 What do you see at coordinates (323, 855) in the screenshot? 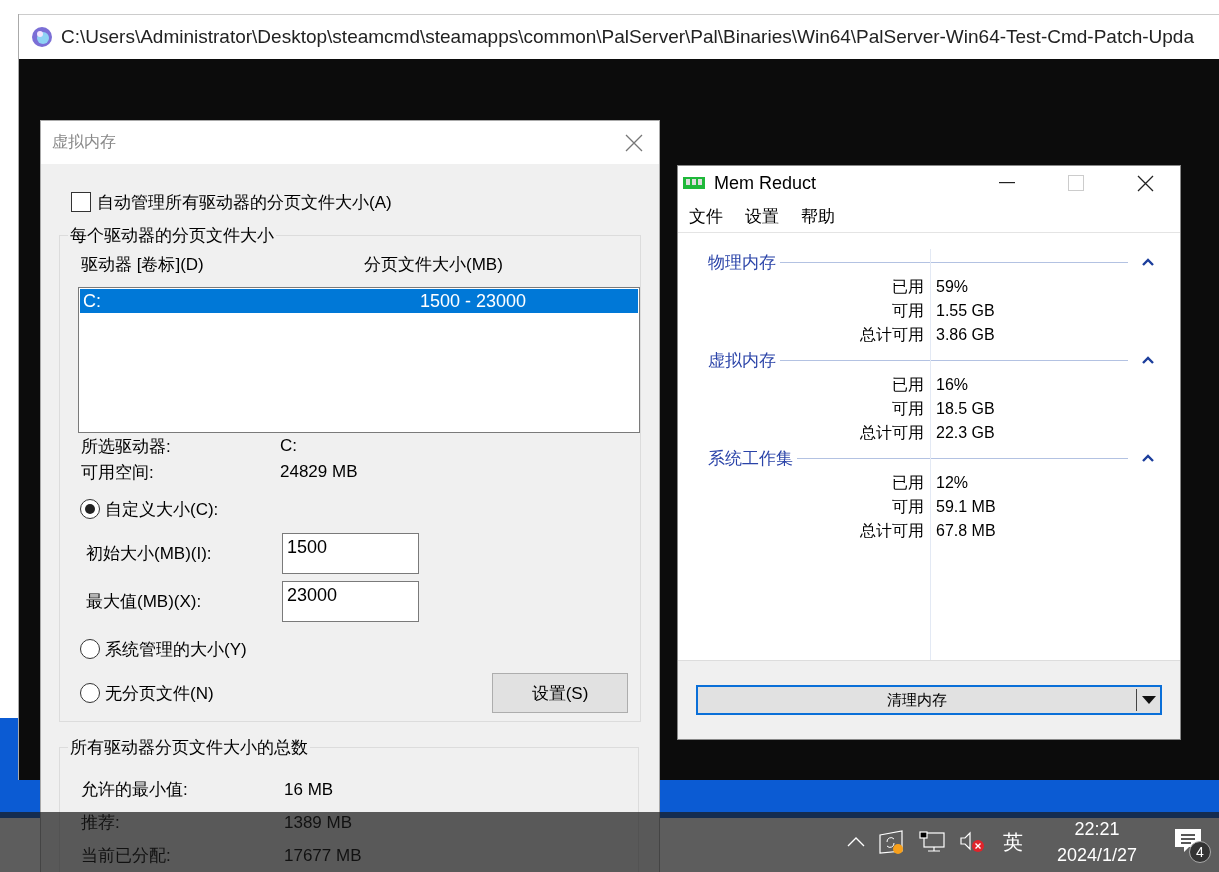
I see `info-value: 17677 MB` at bounding box center [323, 855].